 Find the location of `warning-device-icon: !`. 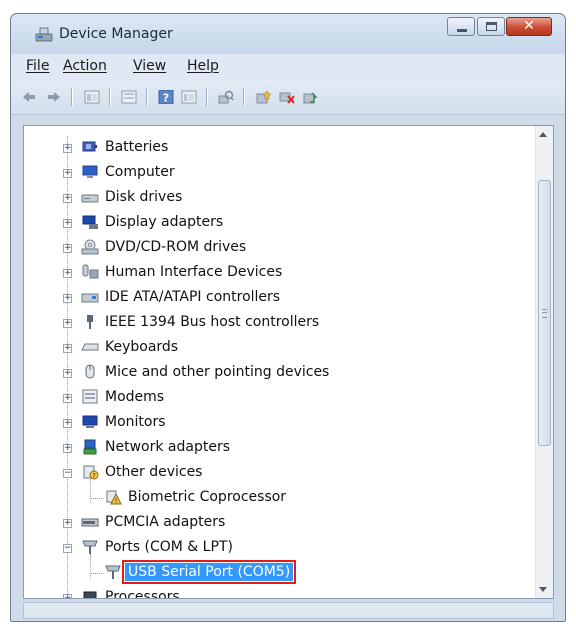

warning-device-icon: ! is located at coordinates (114, 497).